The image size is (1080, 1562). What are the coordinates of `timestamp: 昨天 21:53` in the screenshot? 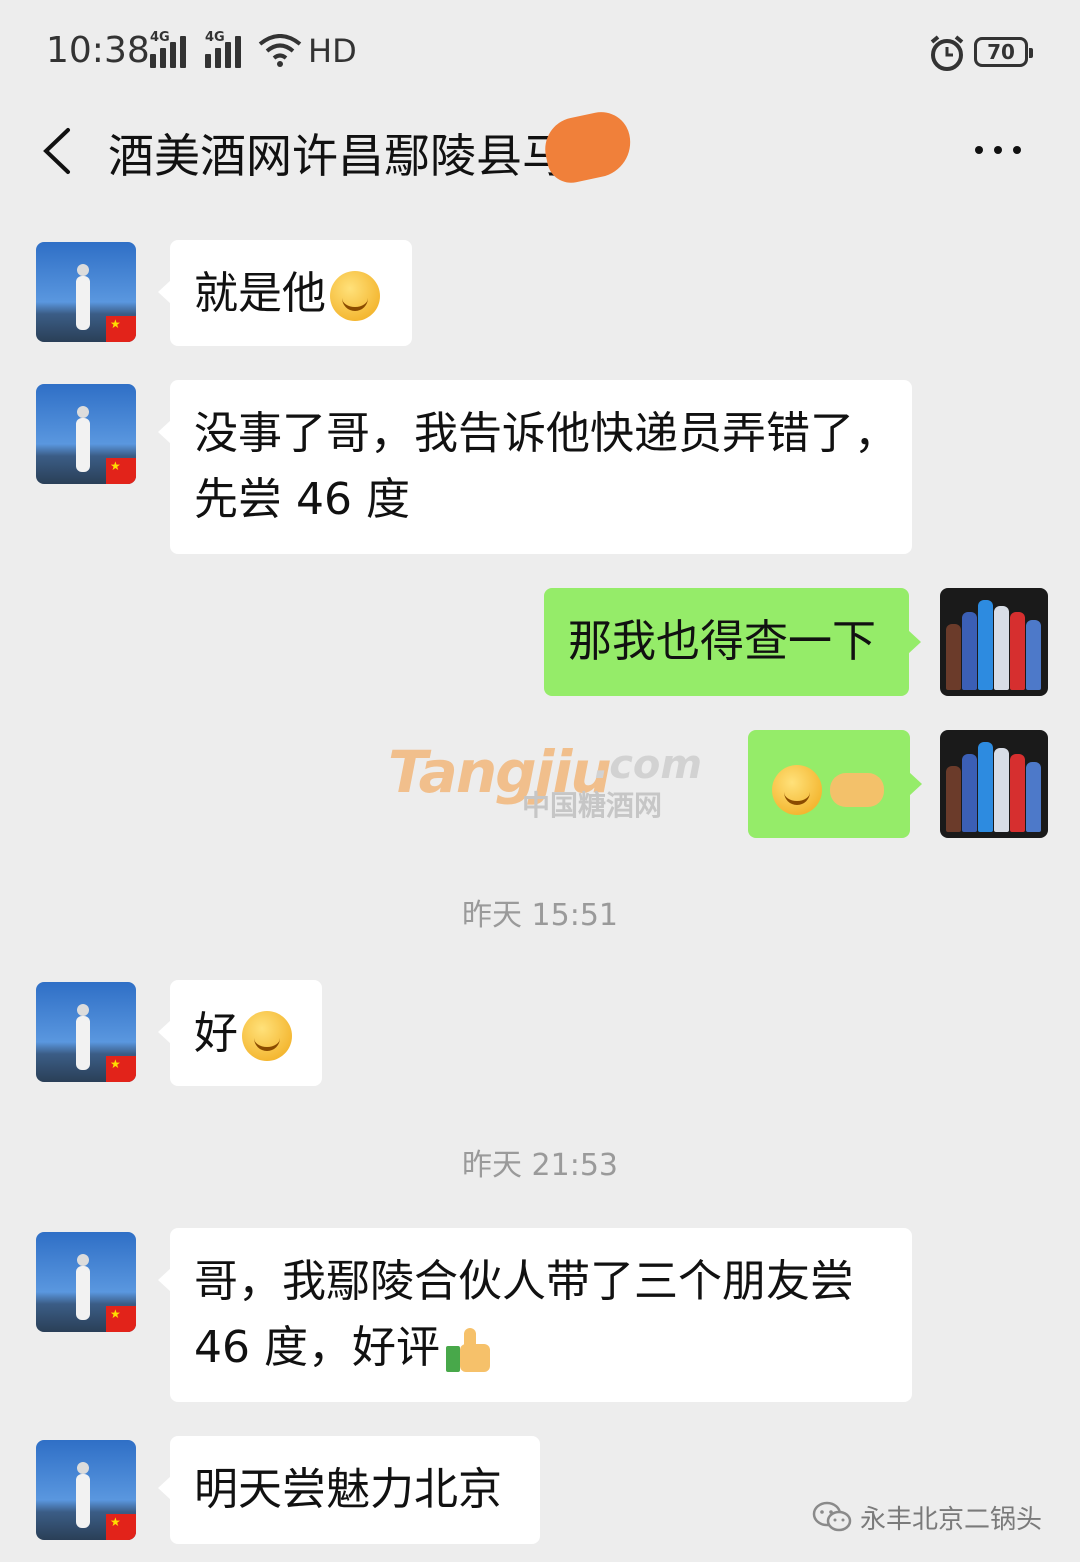 It's located at (540, 1165).